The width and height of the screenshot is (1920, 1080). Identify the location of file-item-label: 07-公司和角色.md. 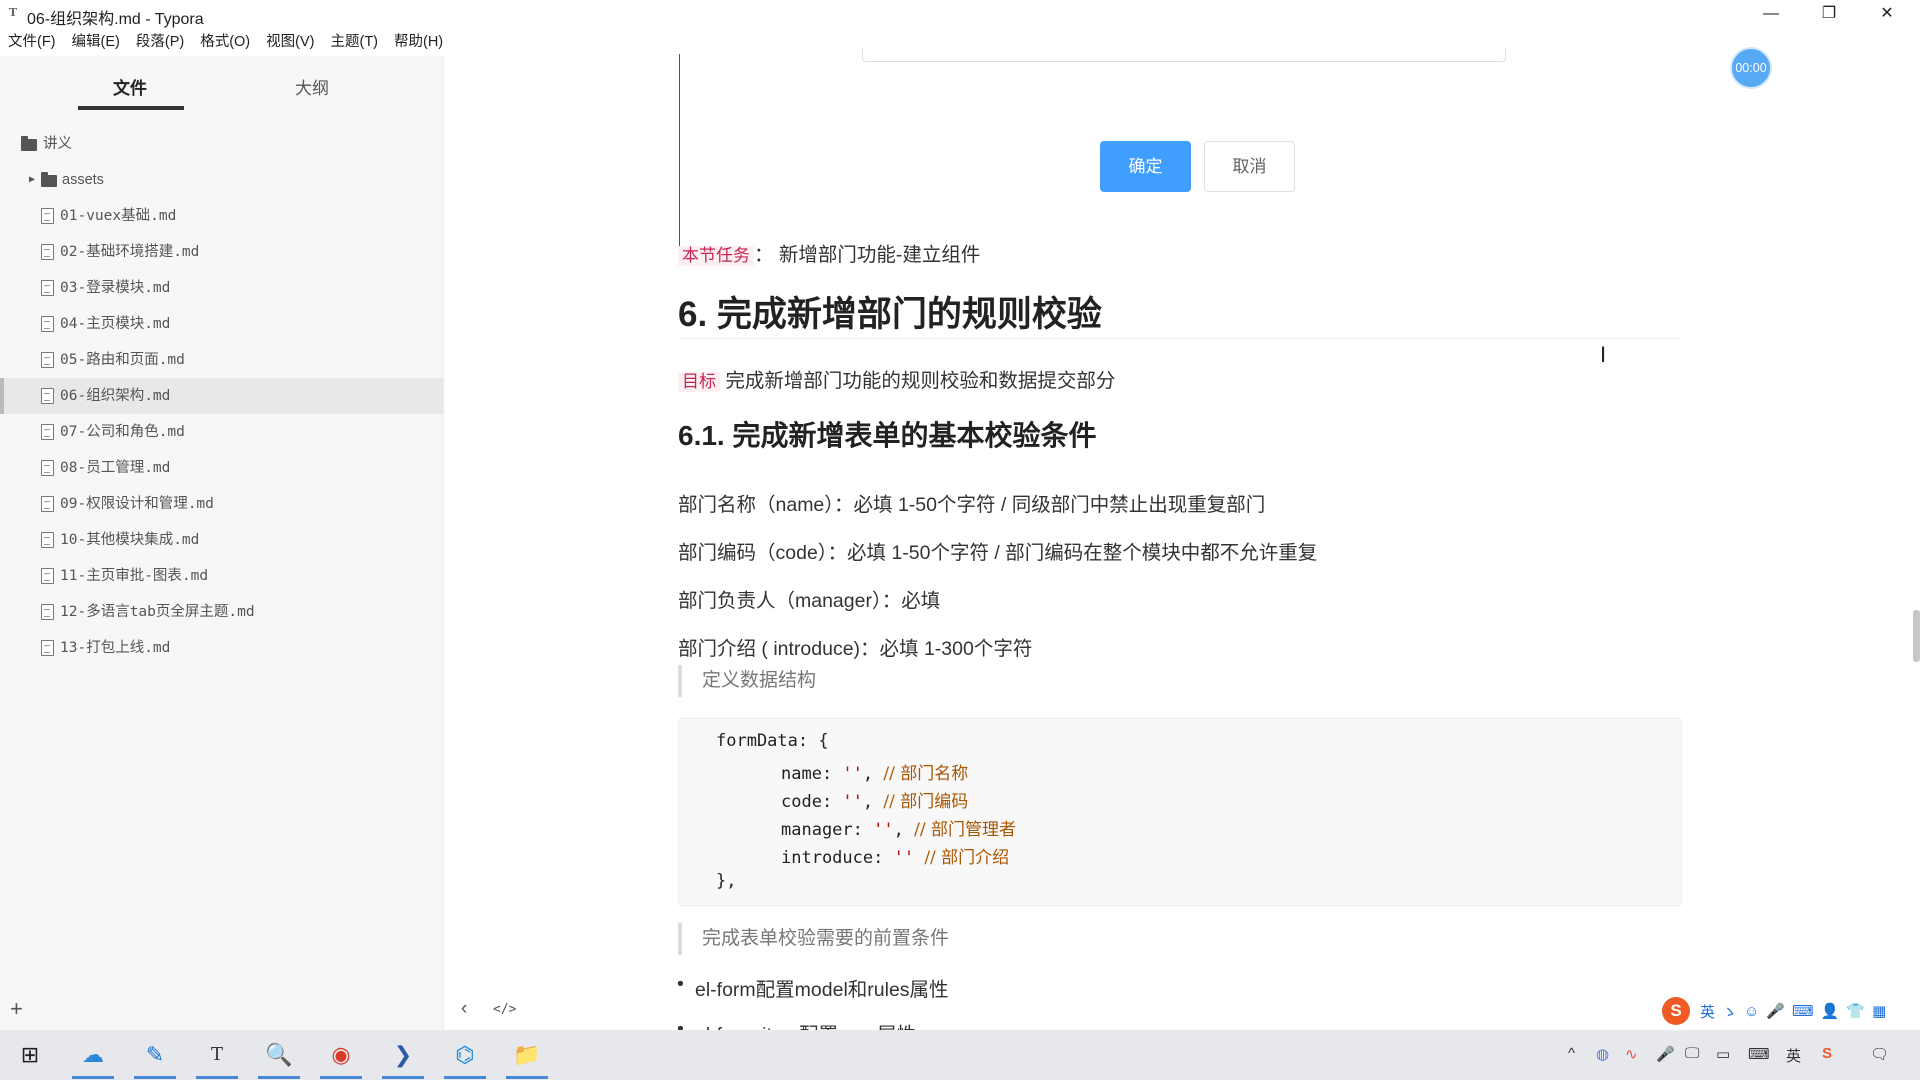
(122, 432).